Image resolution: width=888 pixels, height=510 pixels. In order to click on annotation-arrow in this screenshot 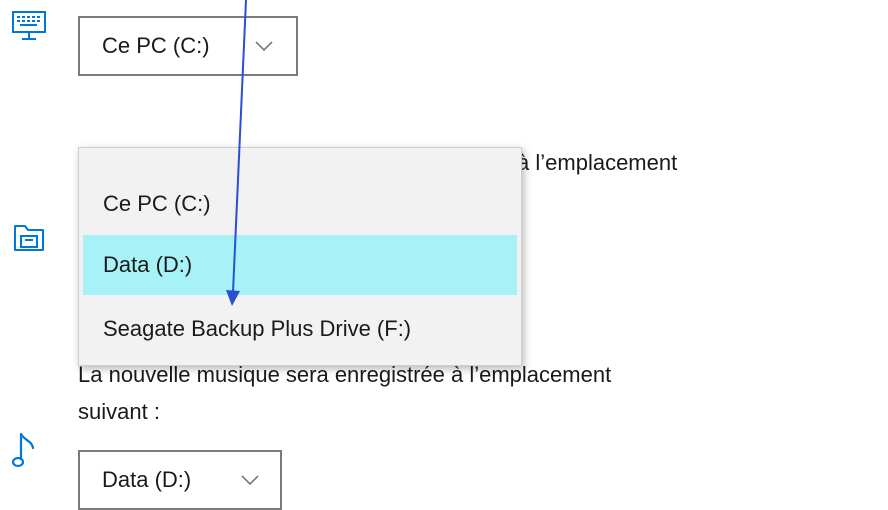, I will do `click(236, 153)`.